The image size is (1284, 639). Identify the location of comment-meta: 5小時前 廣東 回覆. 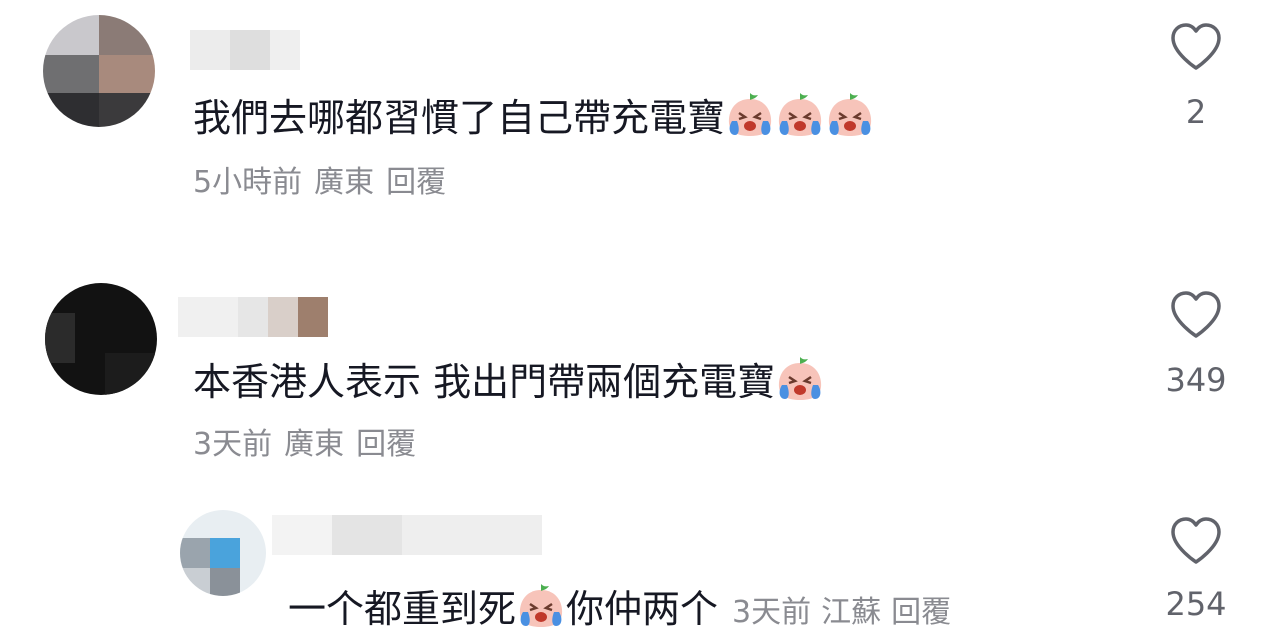
(325, 183).